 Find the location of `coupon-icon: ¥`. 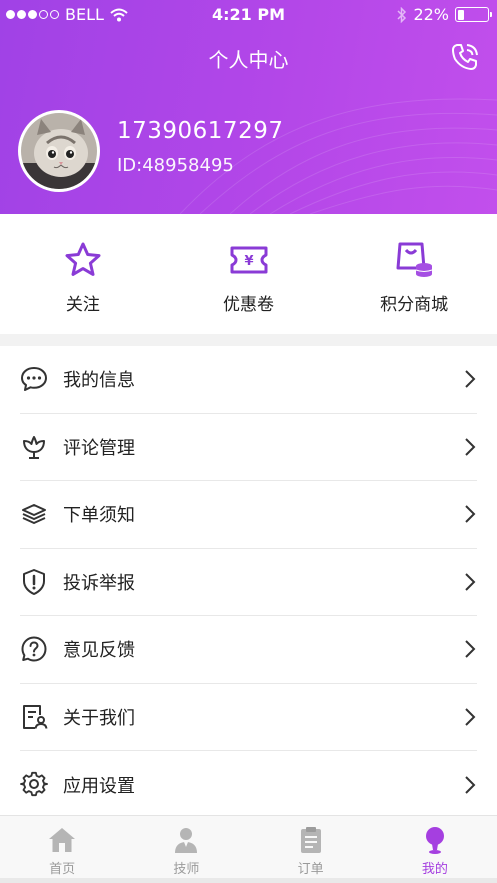

coupon-icon: ¥ is located at coordinates (248, 260).